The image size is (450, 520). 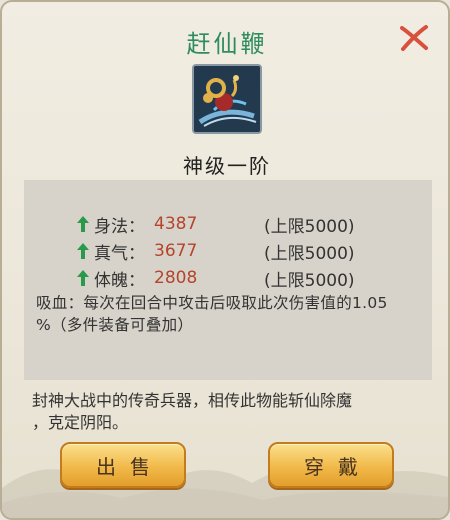 What do you see at coordinates (176, 251) in the screenshot?
I see `stat-value: 3677` at bounding box center [176, 251].